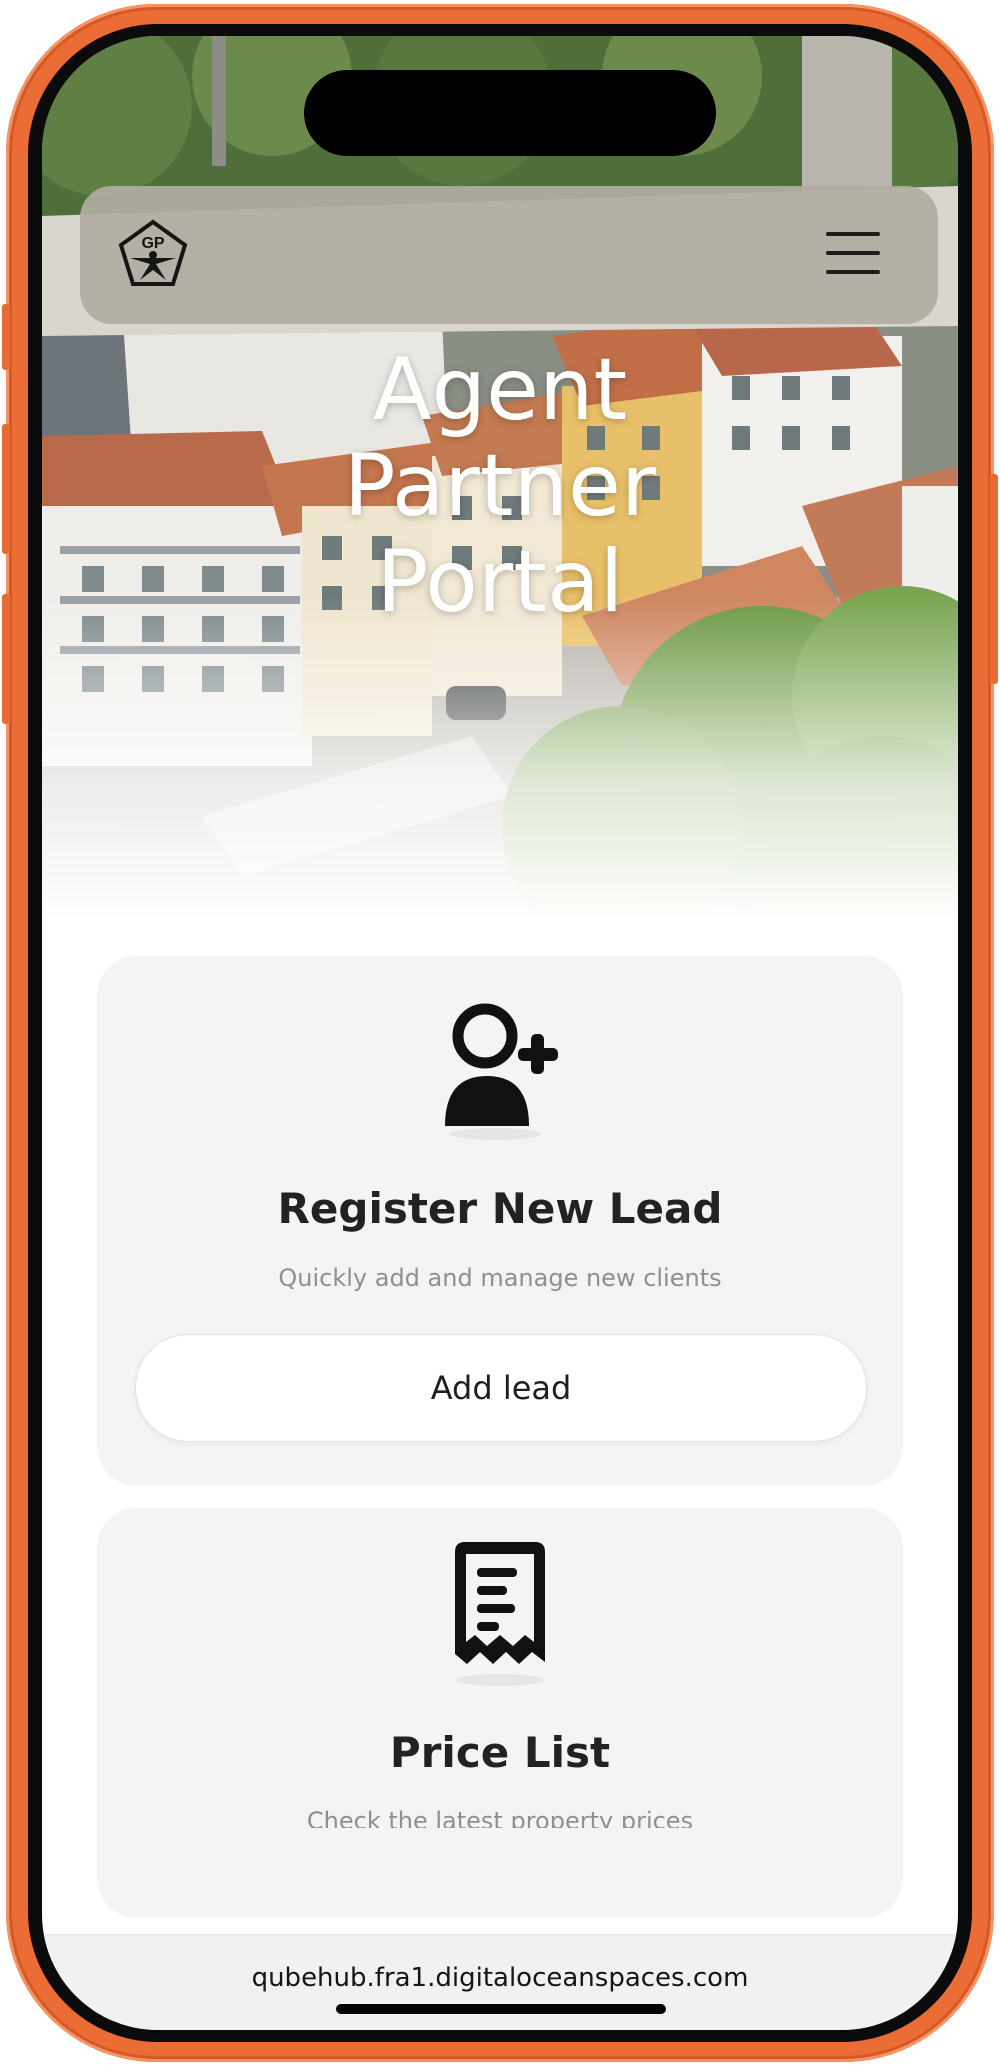  I want to click on add-lead-button: Add lead, so click(501, 1388).